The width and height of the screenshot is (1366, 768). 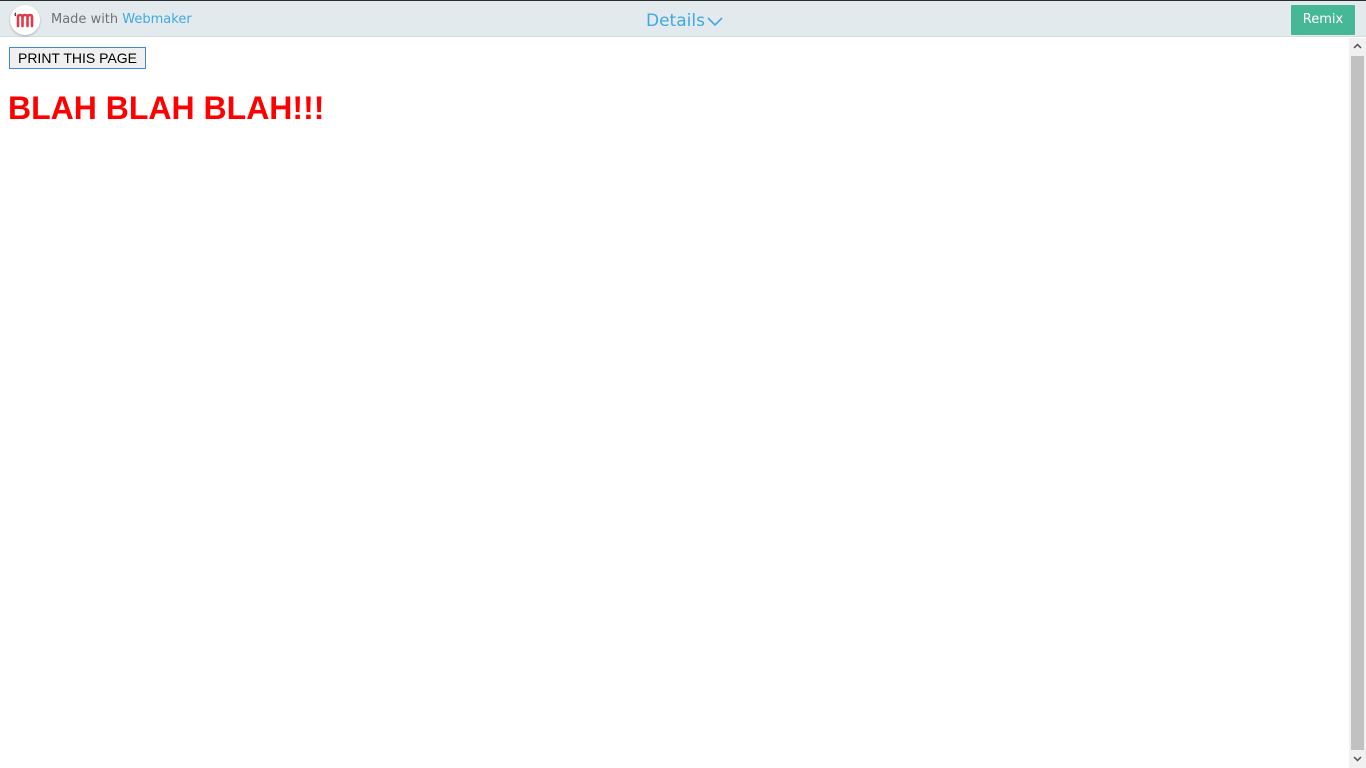 I want to click on page-headline: BLAH BLAH BLAH!!!, so click(x=166, y=108).